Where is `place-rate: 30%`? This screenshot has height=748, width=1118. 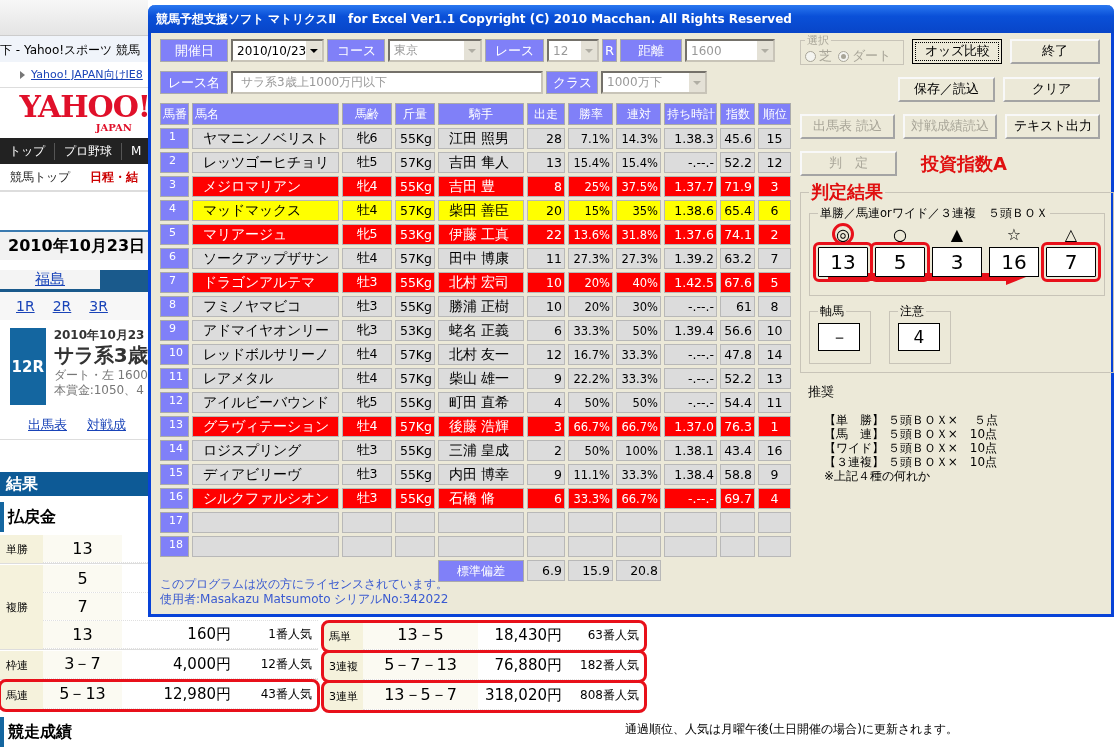
place-rate: 30% is located at coordinates (638, 306).